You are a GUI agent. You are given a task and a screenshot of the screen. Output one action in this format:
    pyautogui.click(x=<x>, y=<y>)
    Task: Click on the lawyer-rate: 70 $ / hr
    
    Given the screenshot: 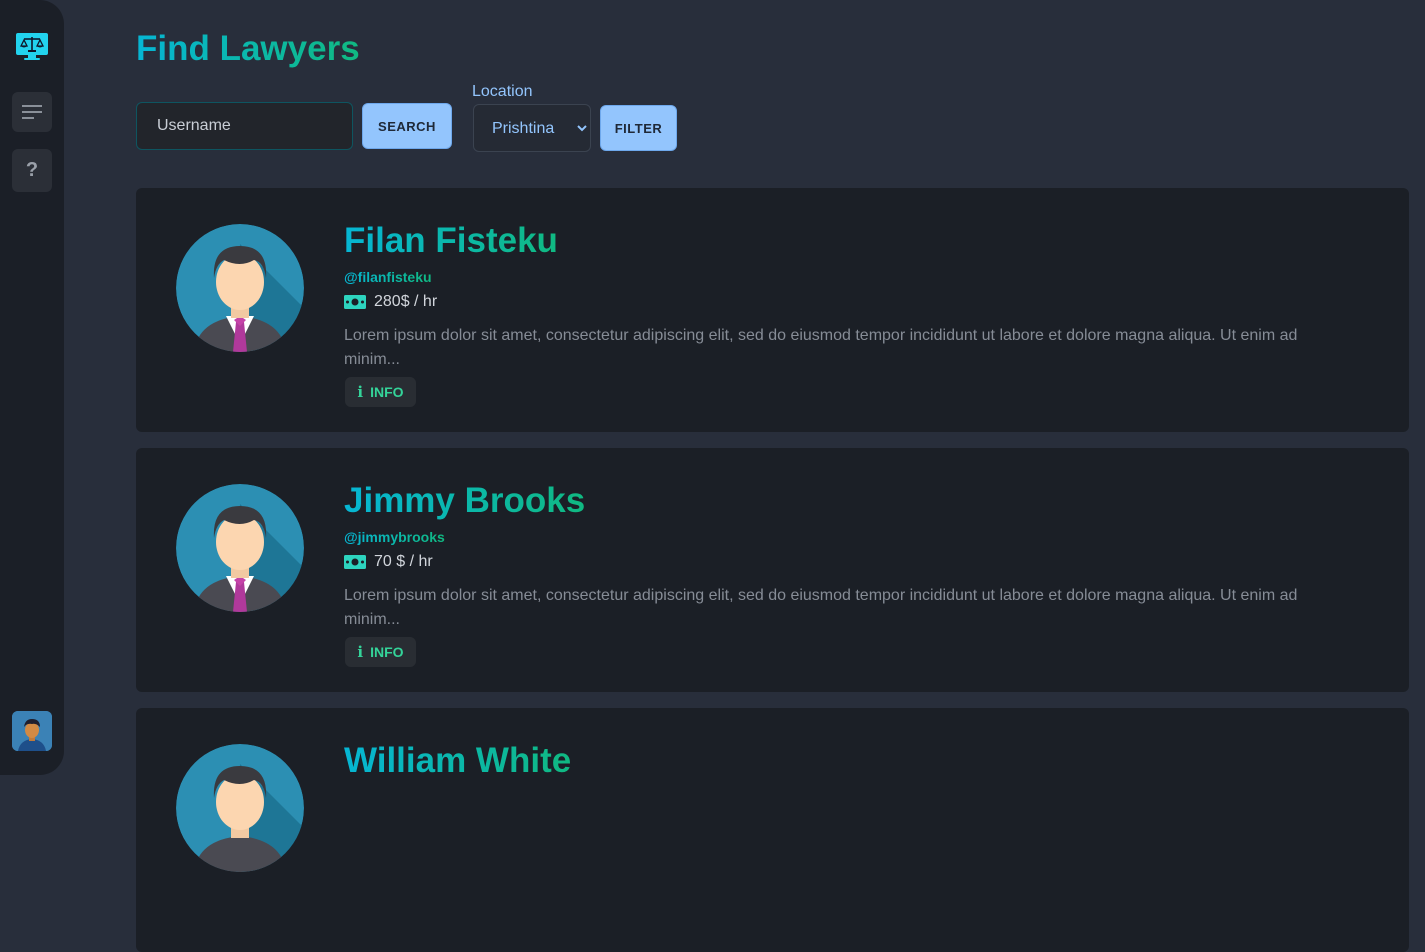 What is the action you would take?
    pyautogui.click(x=388, y=562)
    